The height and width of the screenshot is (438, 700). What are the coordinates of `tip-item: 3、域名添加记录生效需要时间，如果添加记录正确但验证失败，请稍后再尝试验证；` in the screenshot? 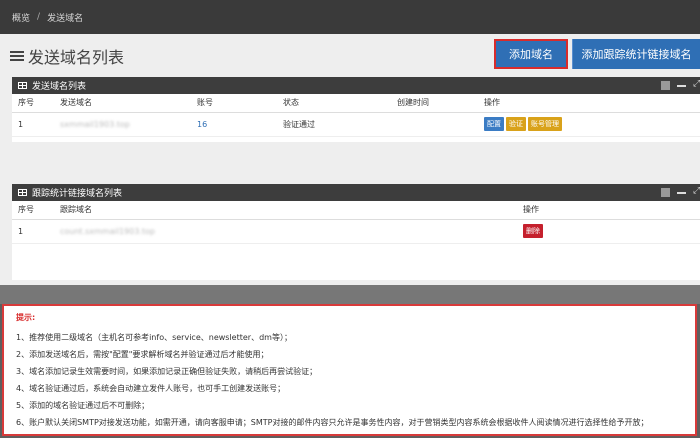 It's located at (167, 371).